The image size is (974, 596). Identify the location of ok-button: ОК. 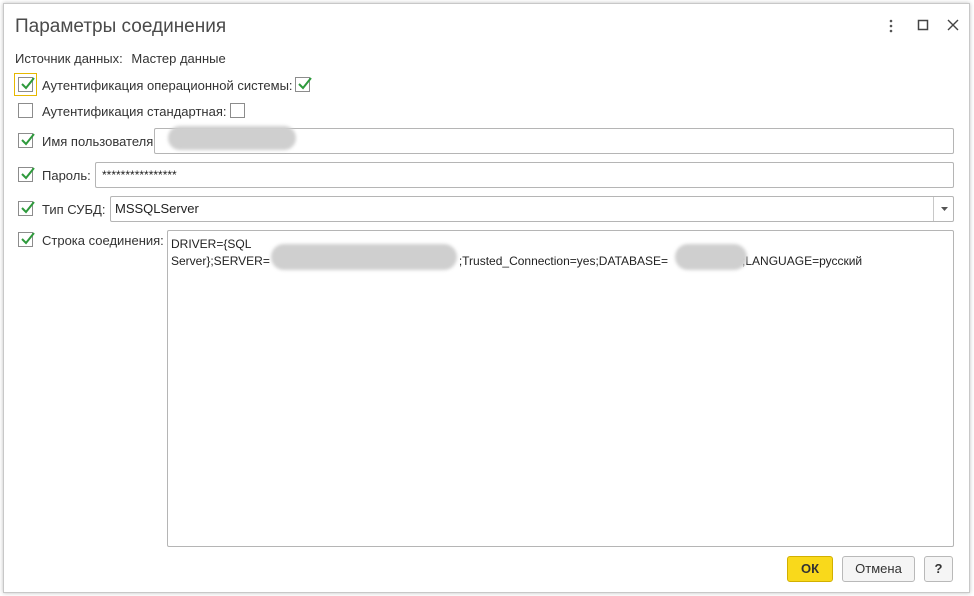
(810, 569).